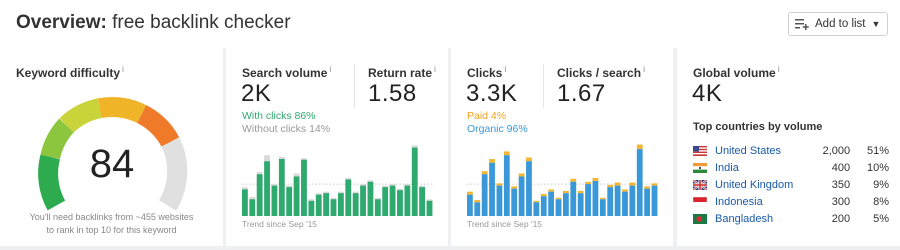 The width and height of the screenshot is (900, 250). I want to click on country-row: India 400 10%, so click(791, 167).